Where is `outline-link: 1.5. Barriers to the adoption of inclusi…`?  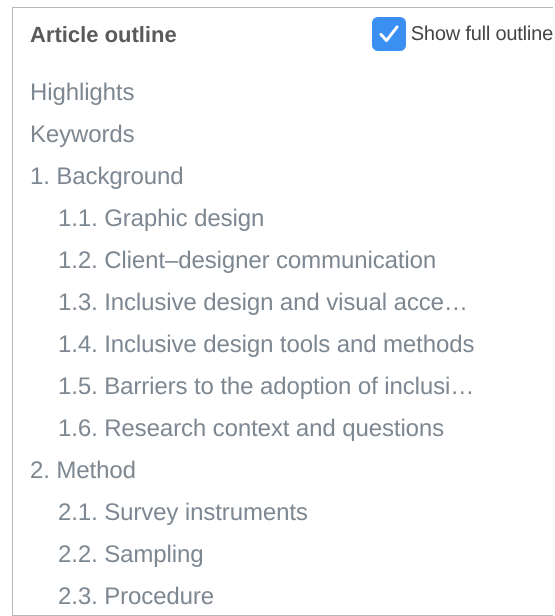 outline-link: 1.5. Barriers to the adoption of inclusi… is located at coordinates (266, 387).